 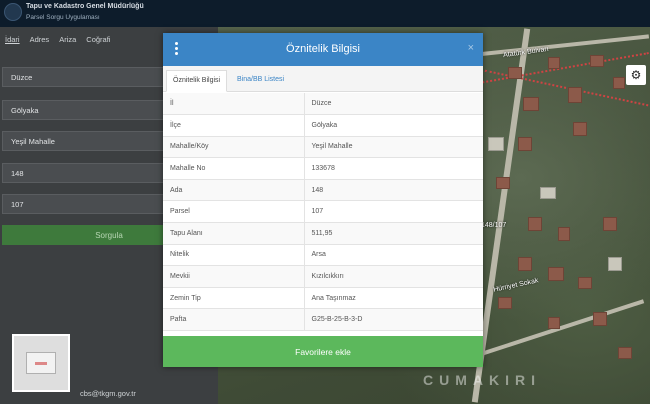 I want to click on table-row: Parsel 107, so click(x=323, y=212).